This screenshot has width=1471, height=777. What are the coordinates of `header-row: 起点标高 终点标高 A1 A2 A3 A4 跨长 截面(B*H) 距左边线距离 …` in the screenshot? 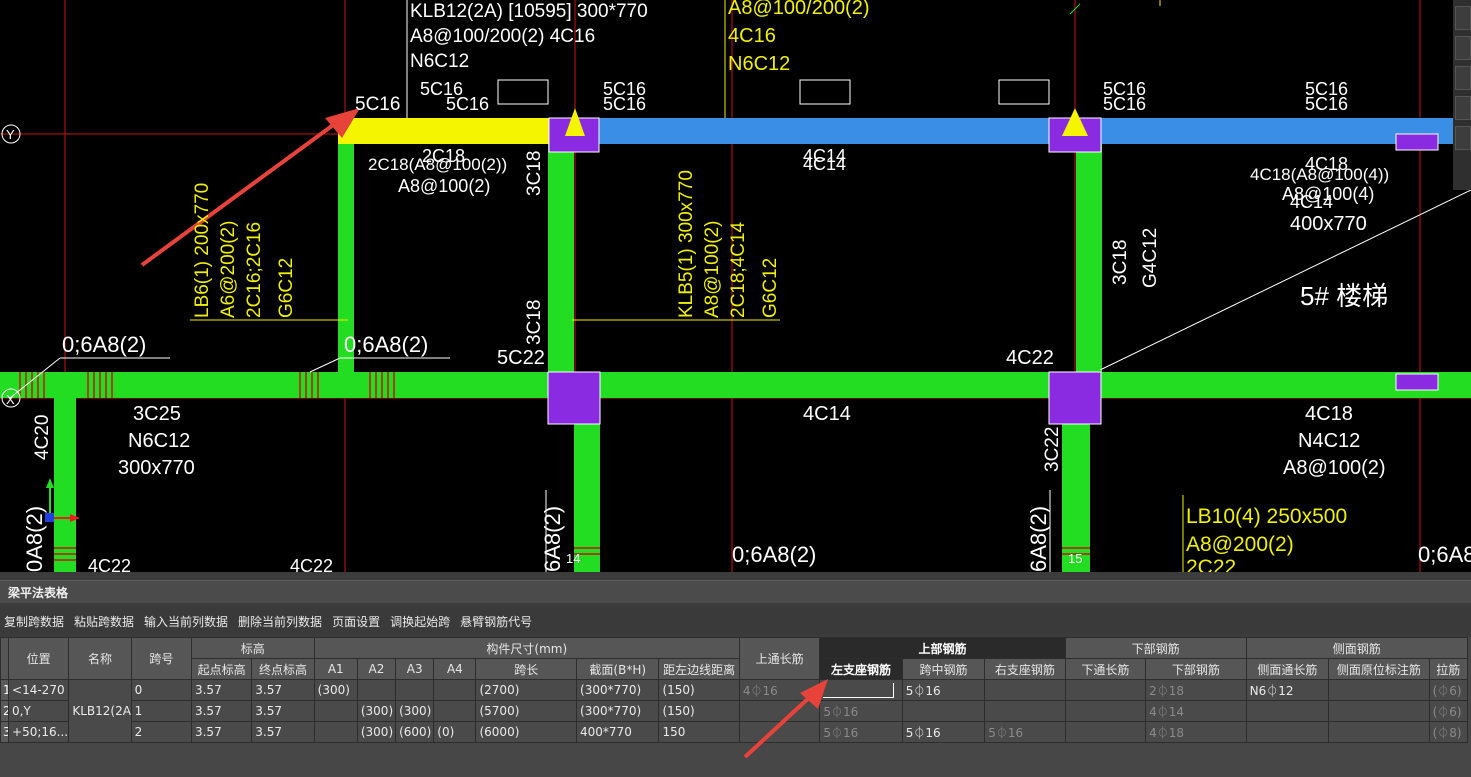 It's located at (735, 669).